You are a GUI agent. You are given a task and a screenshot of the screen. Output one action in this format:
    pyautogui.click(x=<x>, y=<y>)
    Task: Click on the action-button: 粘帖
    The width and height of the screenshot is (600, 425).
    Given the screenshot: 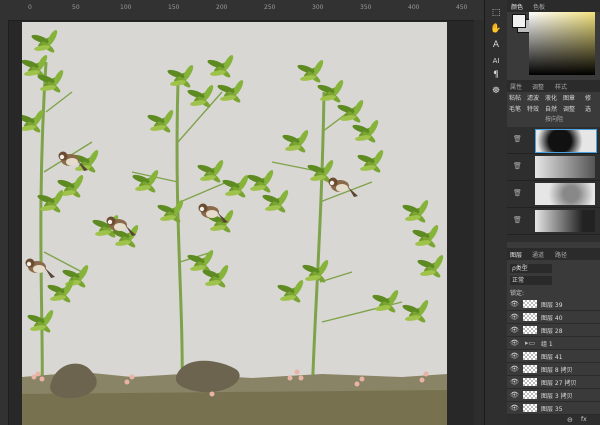 What is the action you would take?
    pyautogui.click(x=515, y=99)
    